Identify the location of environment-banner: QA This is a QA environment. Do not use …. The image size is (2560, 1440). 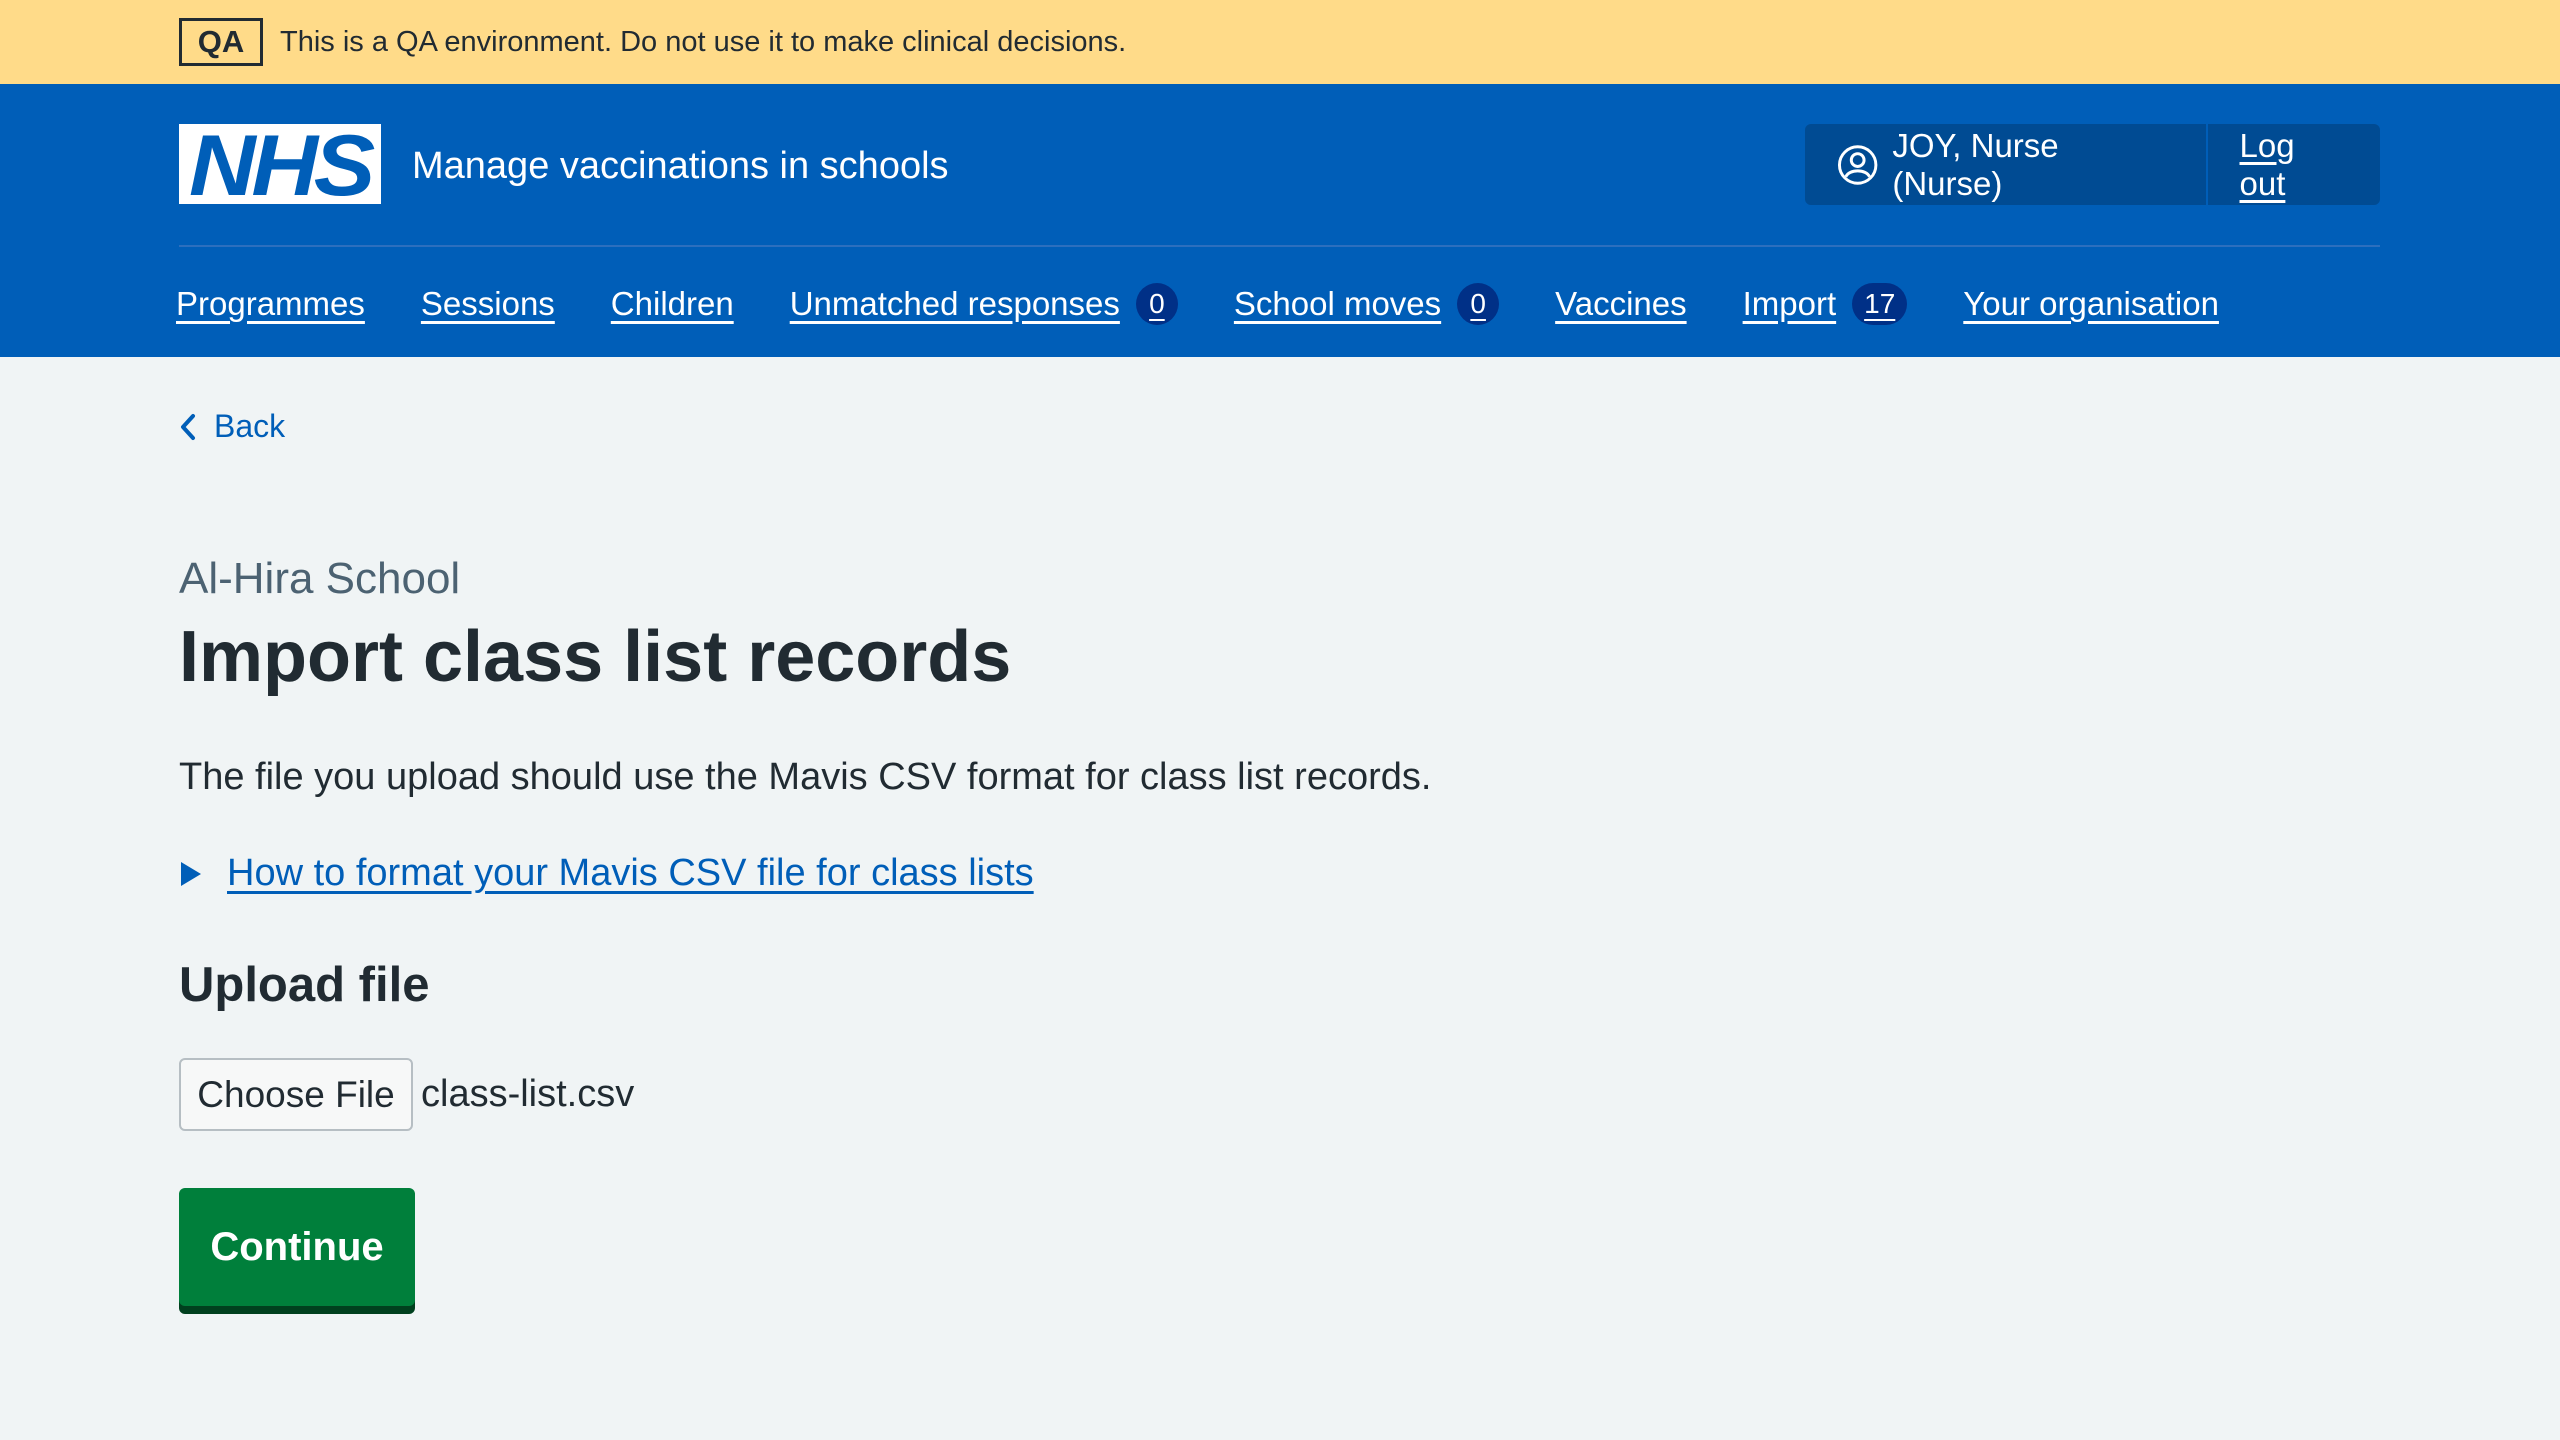
(1280, 42).